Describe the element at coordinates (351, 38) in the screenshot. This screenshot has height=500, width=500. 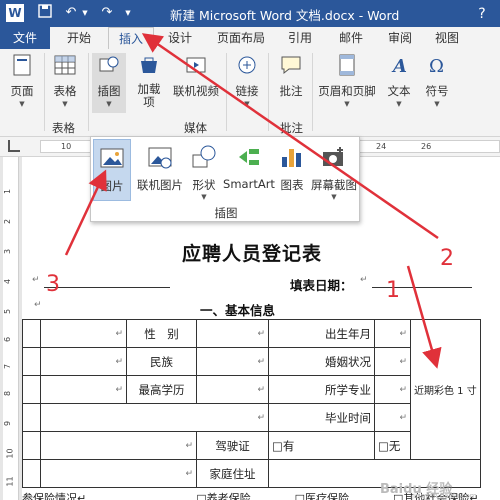
I see `tab-mailings: 邮件` at that location.